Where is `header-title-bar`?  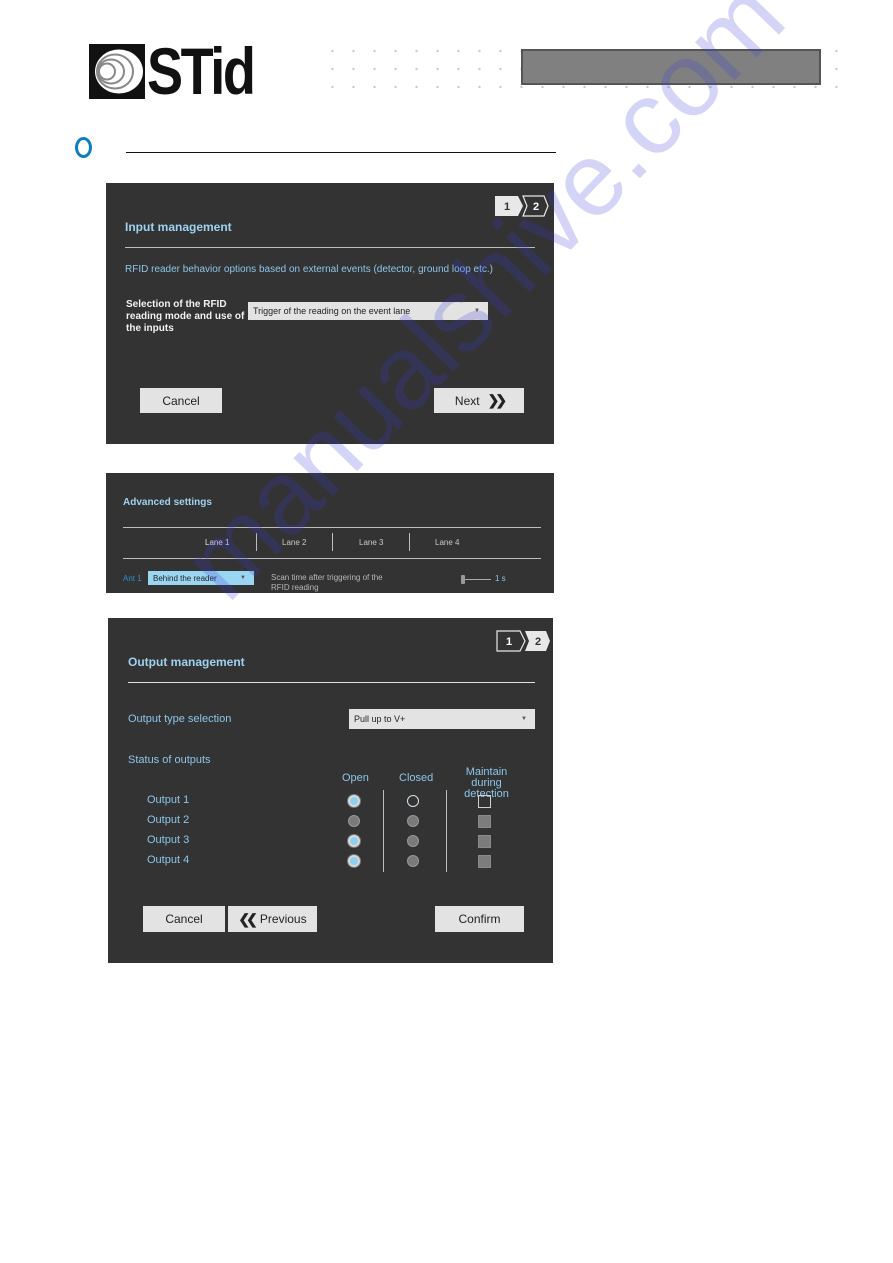 header-title-bar is located at coordinates (671, 67).